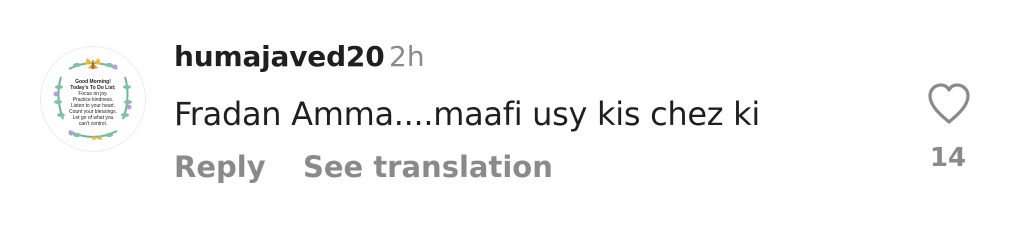 This screenshot has height=240, width=1024. I want to click on comment-text: Fradan Amma....maafi usy kis chez ki, so click(467, 114).